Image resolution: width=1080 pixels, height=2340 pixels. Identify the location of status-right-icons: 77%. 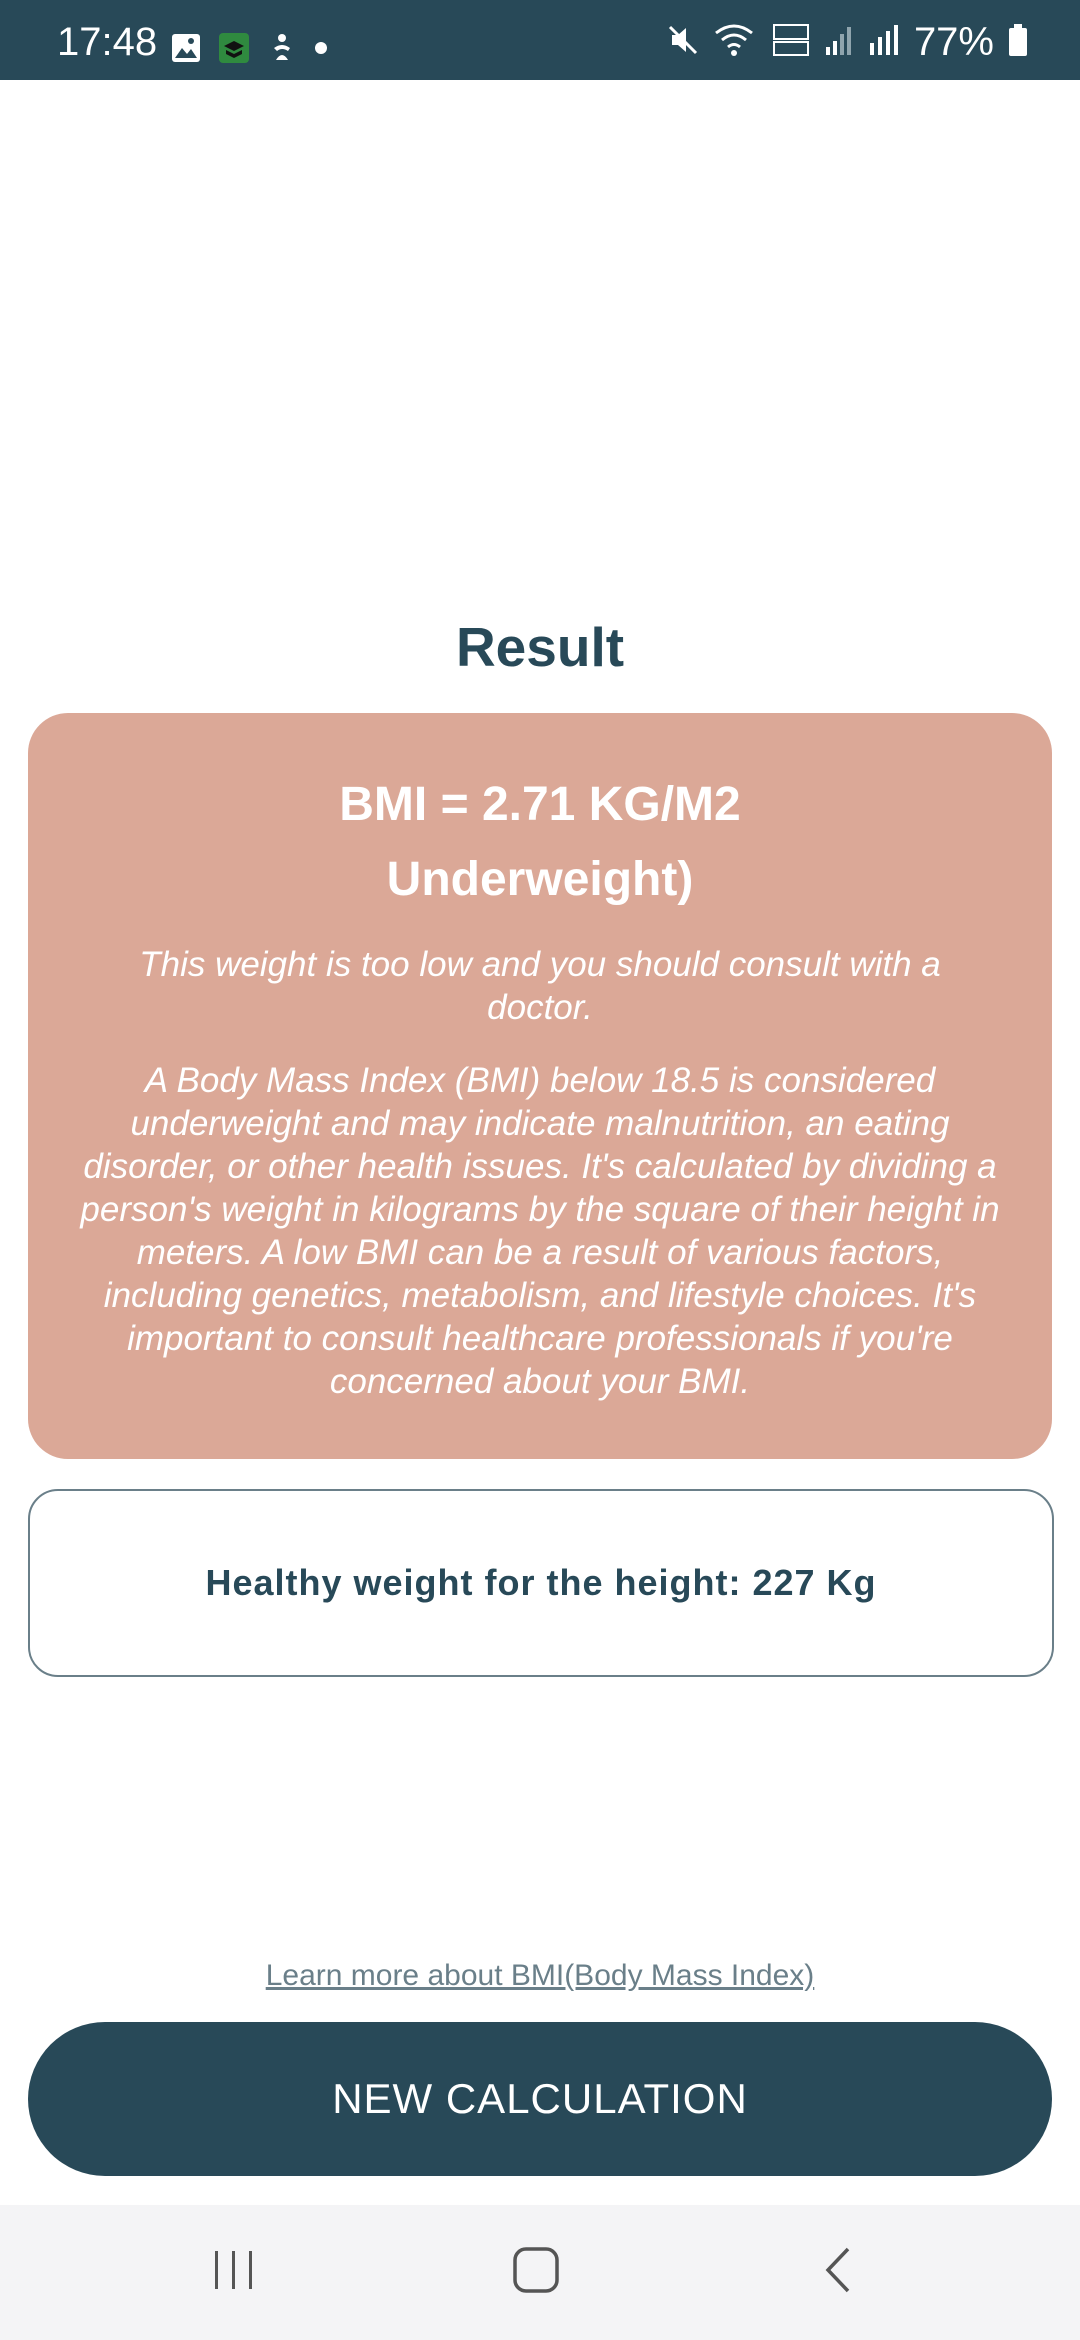
(847, 42).